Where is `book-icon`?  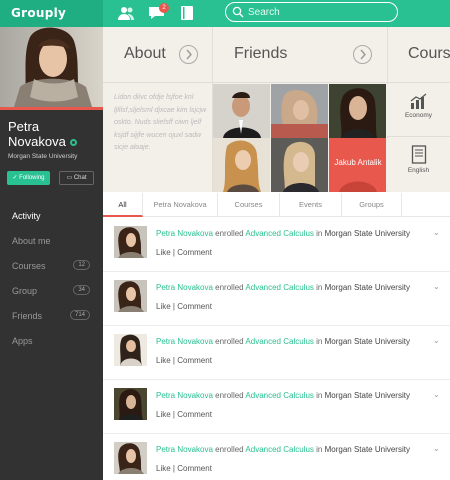 book-icon is located at coordinates (418, 154).